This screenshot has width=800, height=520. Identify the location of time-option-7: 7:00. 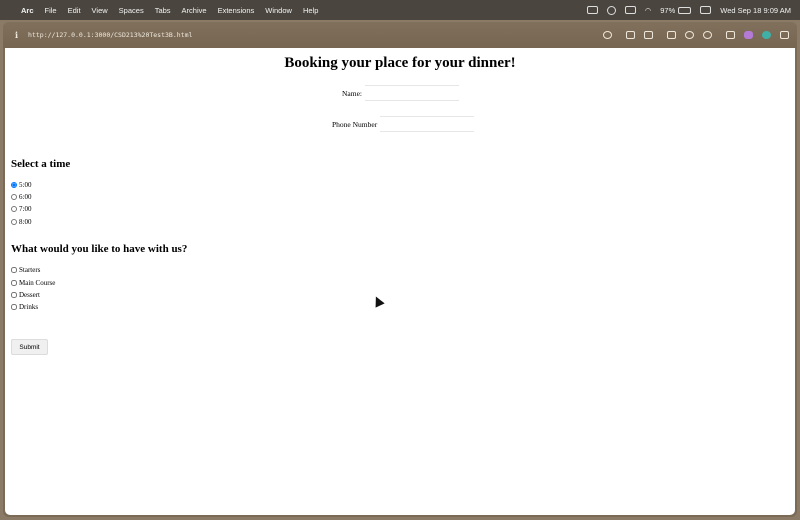
(21, 209).